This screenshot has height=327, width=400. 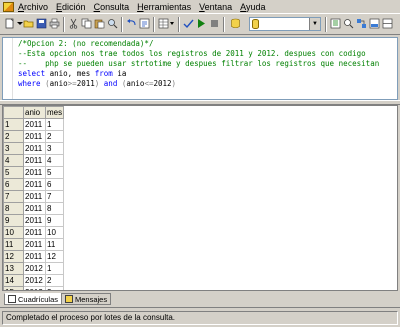 I want to click on copy-icon, so click(x=86, y=23).